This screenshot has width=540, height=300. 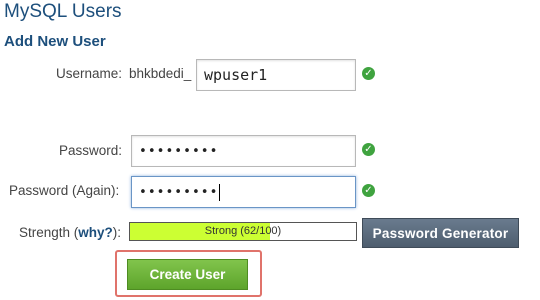 What do you see at coordinates (220, 192) in the screenshot?
I see `text-caret` at bounding box center [220, 192].